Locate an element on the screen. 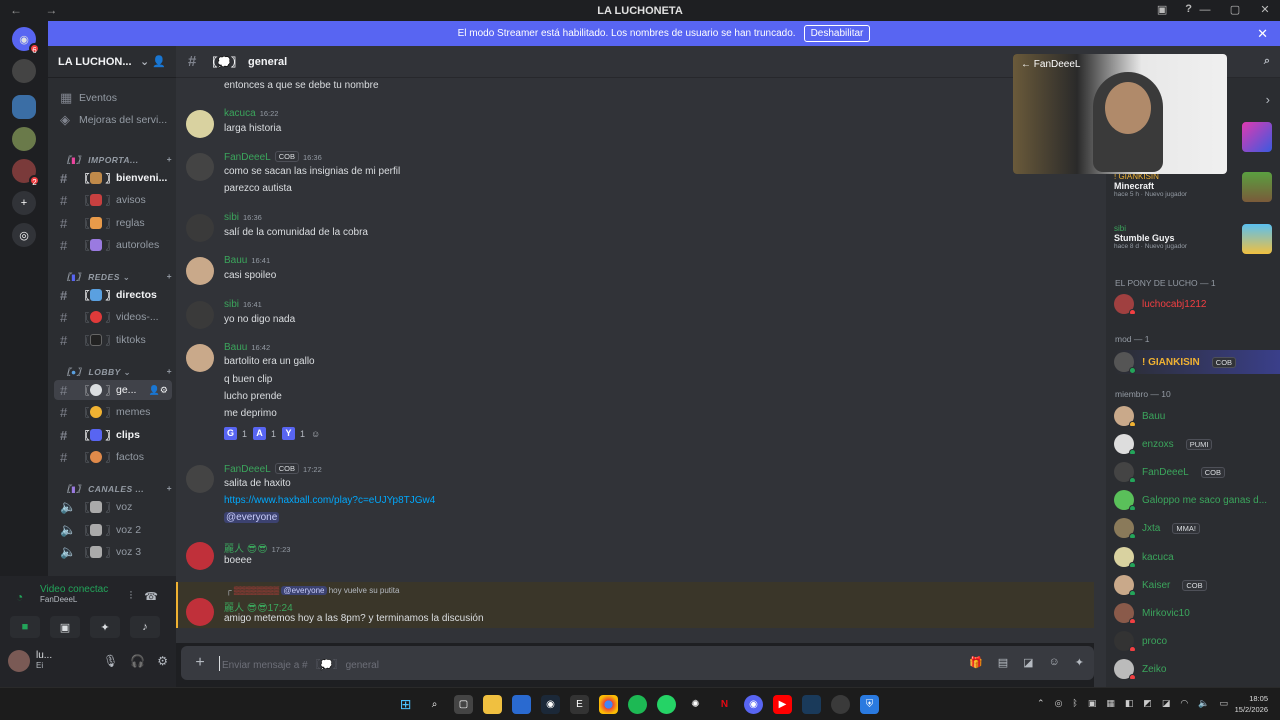 This screenshot has width=1280, height=720. maximize-button: ▢ is located at coordinates (1235, 10).